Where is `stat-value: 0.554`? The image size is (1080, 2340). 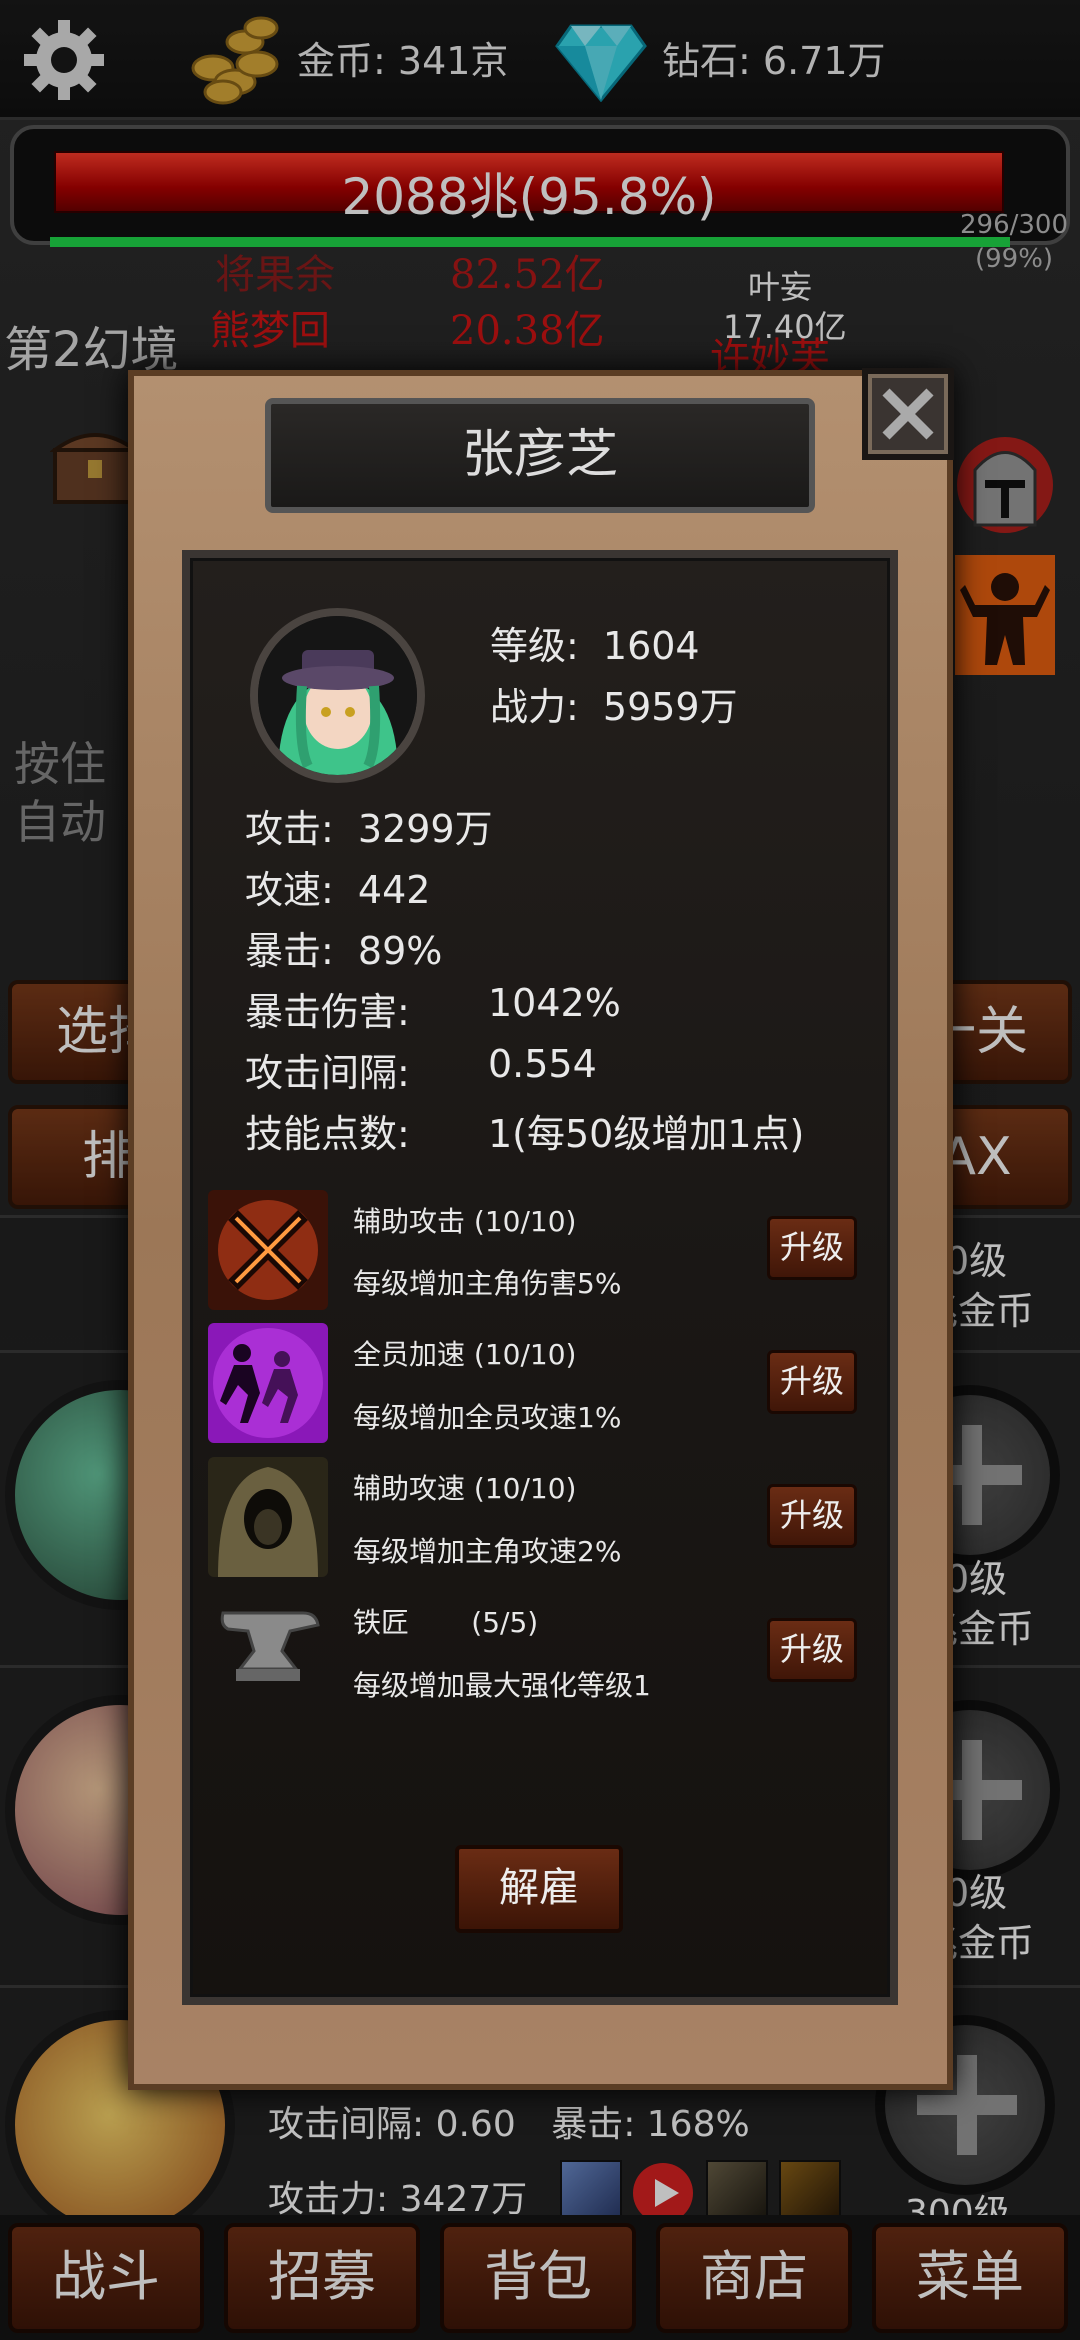 stat-value: 0.554 is located at coordinates (542, 1064).